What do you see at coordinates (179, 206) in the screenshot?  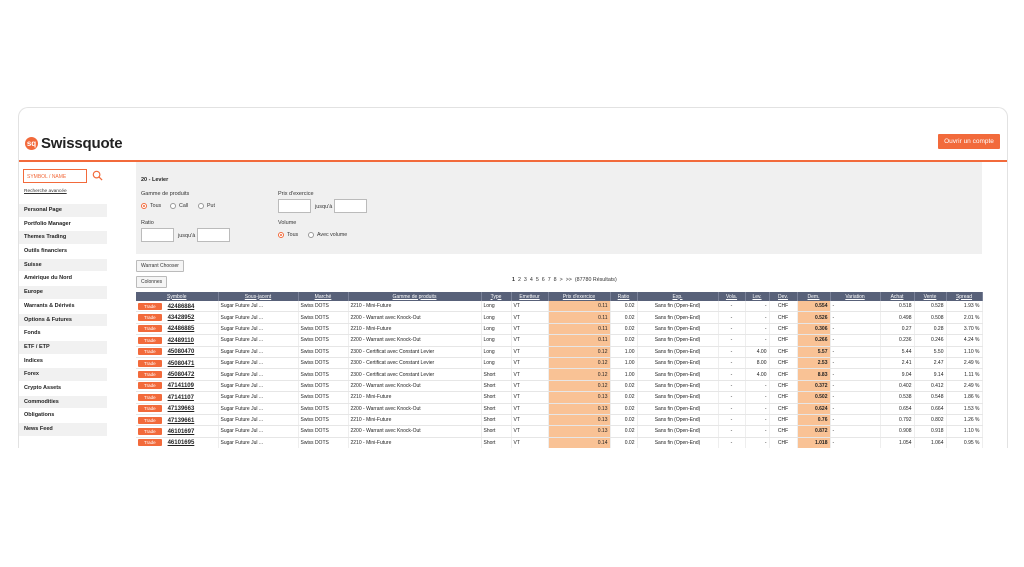 I see `gamme-radio-call: Call` at bounding box center [179, 206].